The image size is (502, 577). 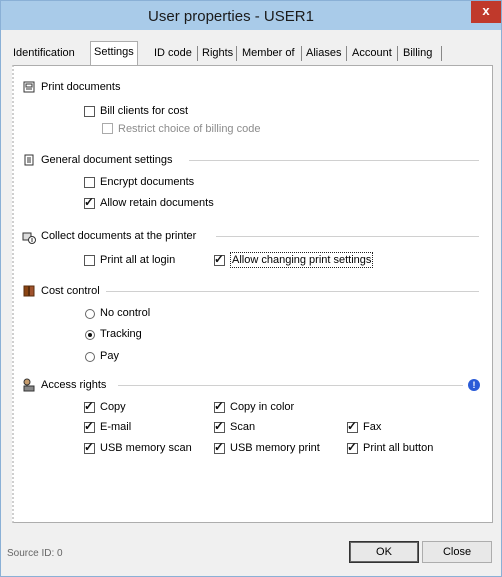 What do you see at coordinates (189, 129) in the screenshot?
I see `restrict-billing-label: Restrict choice of billing code` at bounding box center [189, 129].